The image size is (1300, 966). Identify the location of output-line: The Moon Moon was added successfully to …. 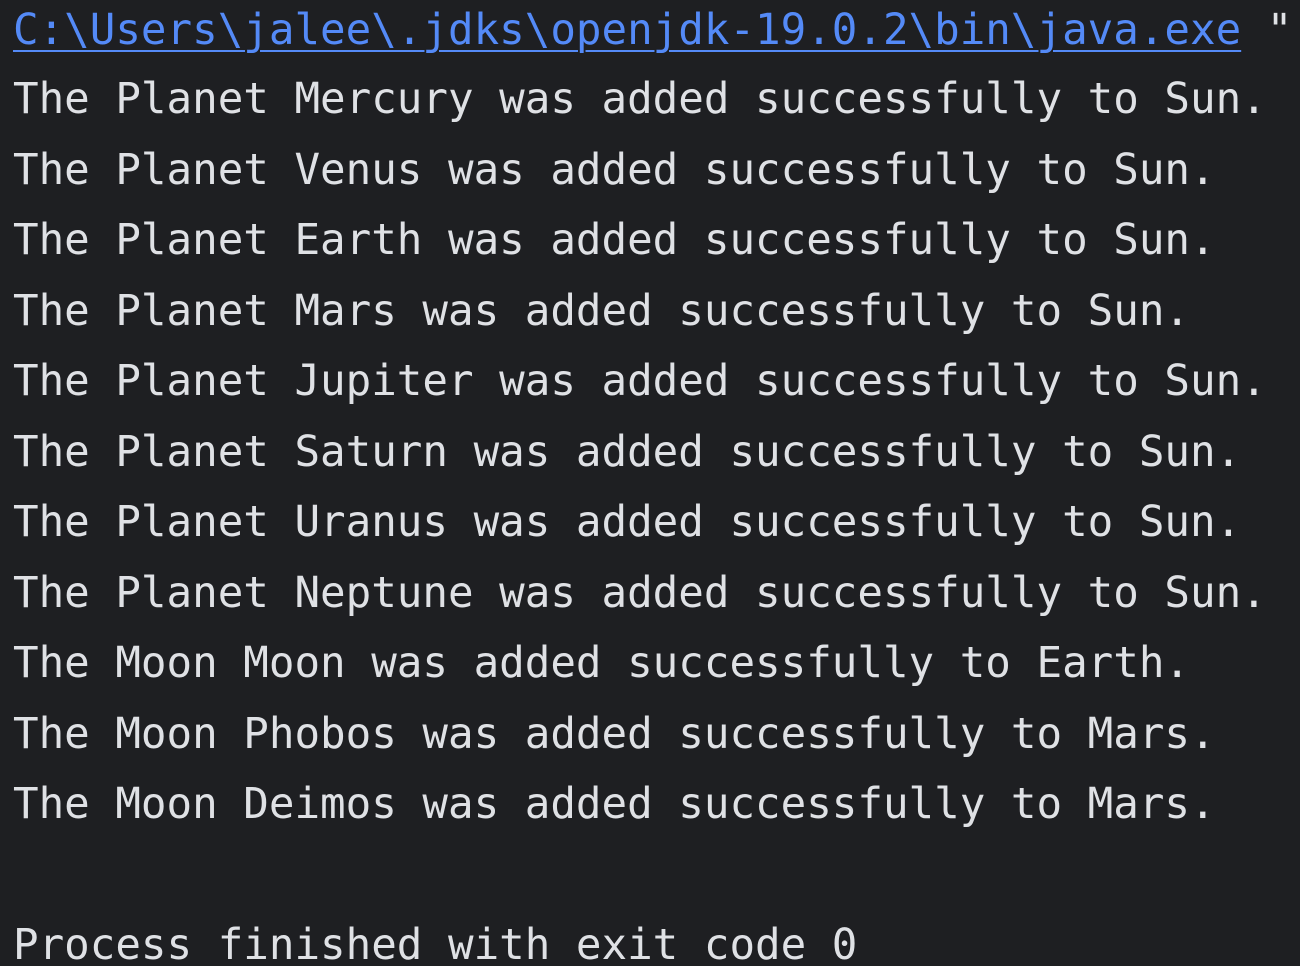
(602, 663).